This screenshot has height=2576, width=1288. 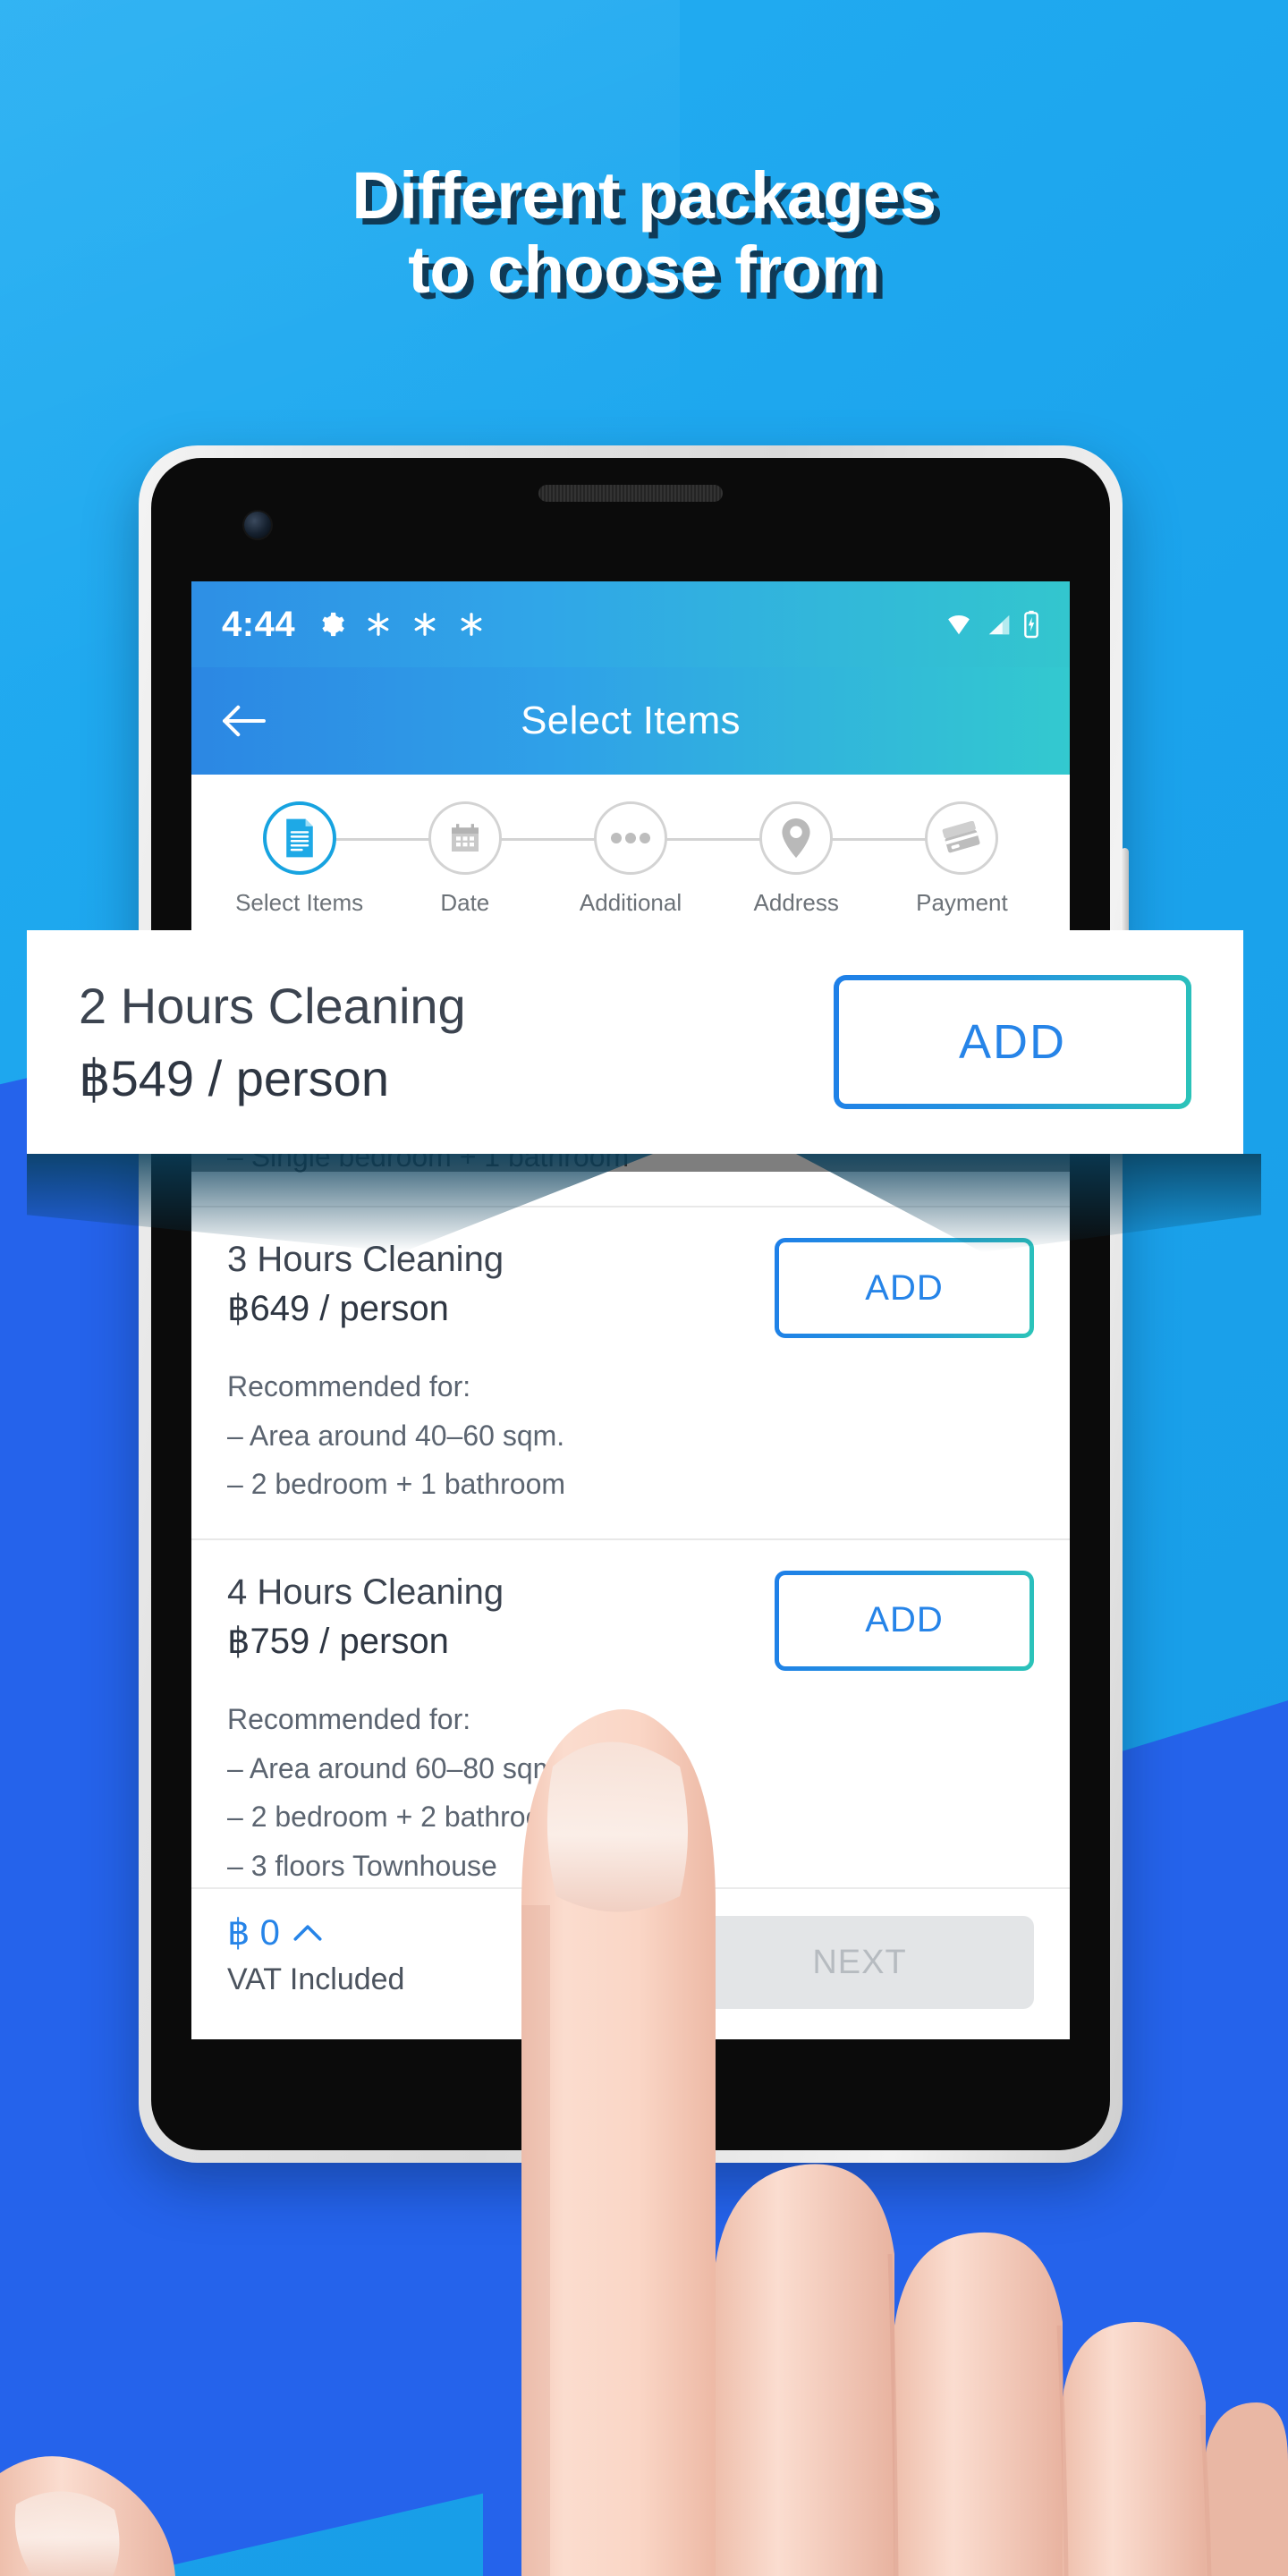 What do you see at coordinates (365, 1259) in the screenshot?
I see `package-title: 3 Hours Cleaning` at bounding box center [365, 1259].